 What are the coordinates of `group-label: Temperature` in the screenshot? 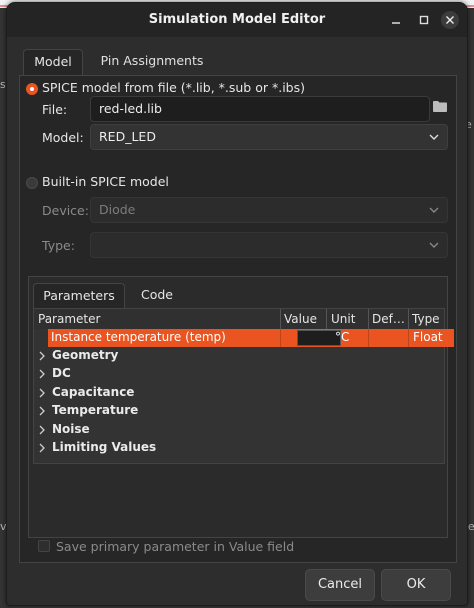 It's located at (95, 410).